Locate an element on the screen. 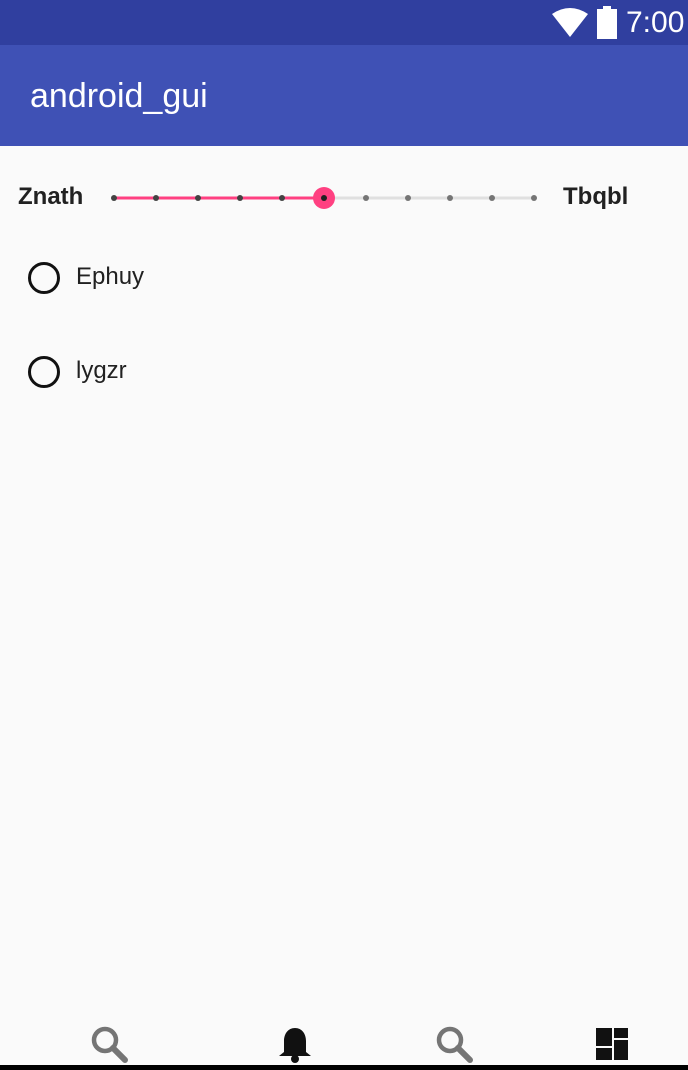  status-bar: 7:00 is located at coordinates (344, 22).